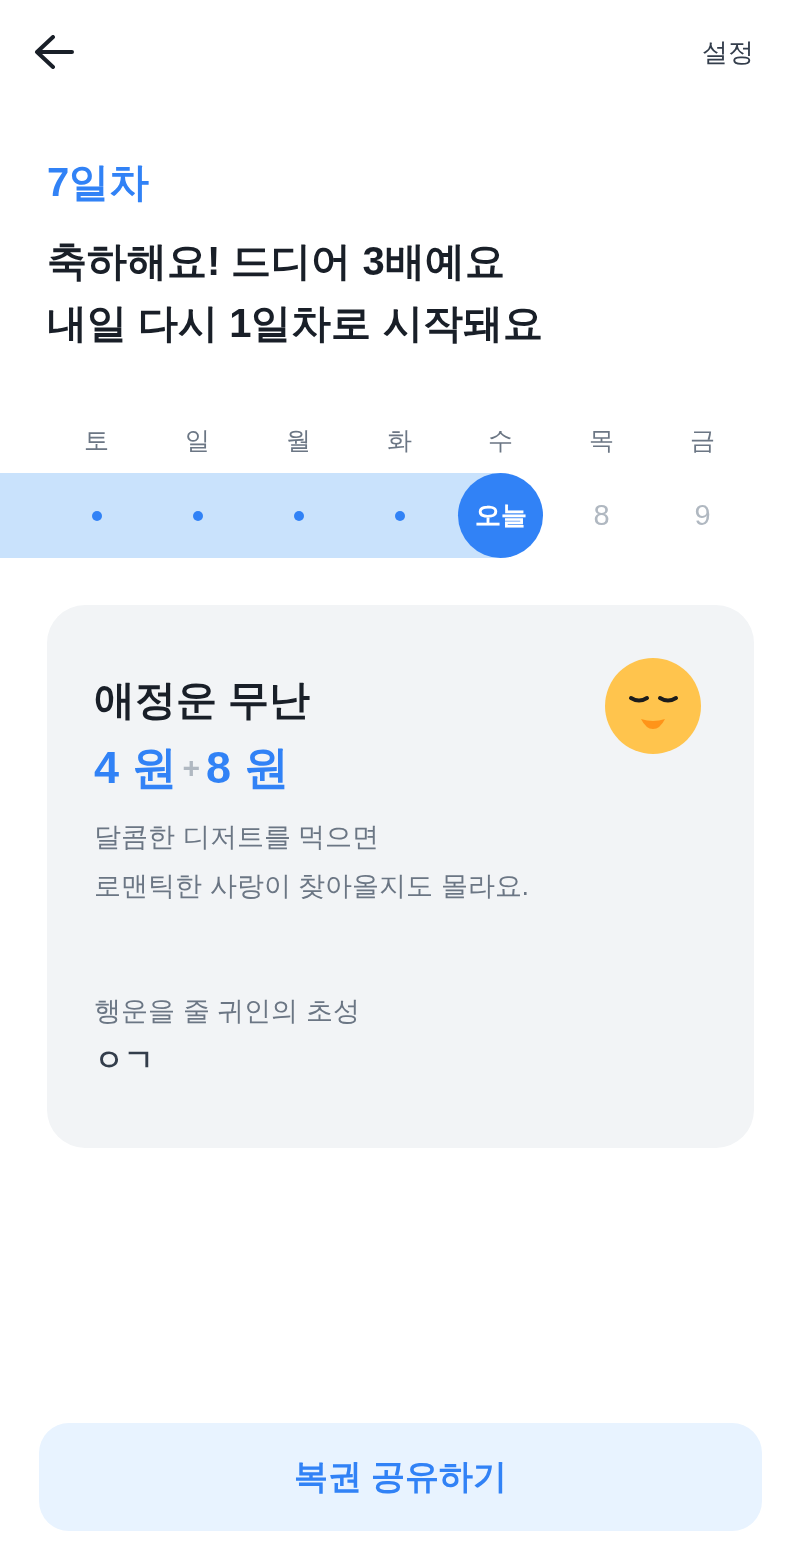  Describe the element at coordinates (135, 768) in the screenshot. I see `base-amount: 4 원` at that location.